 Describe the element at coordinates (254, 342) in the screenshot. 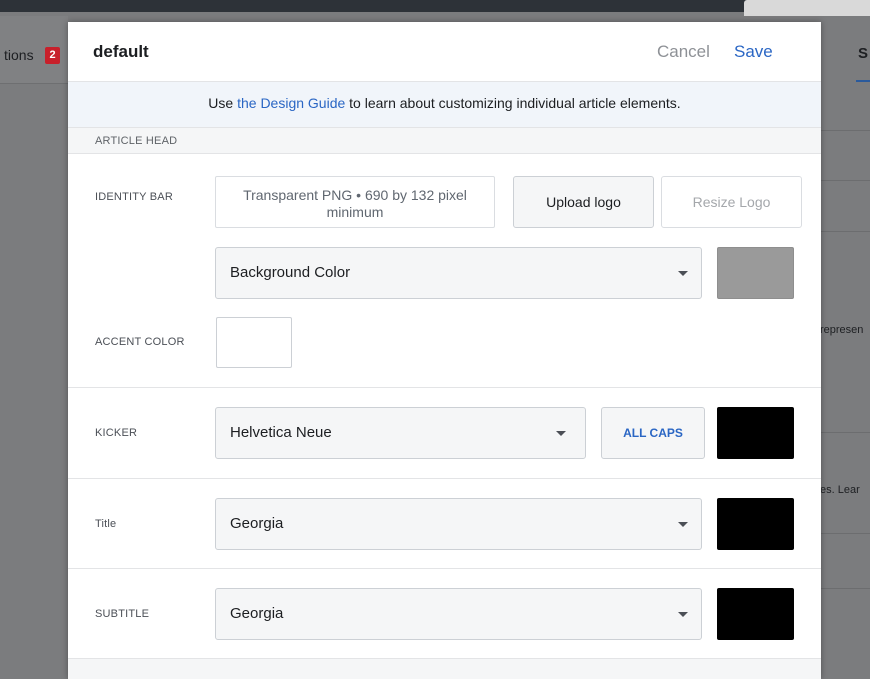

I see `accent-color-swatch` at that location.